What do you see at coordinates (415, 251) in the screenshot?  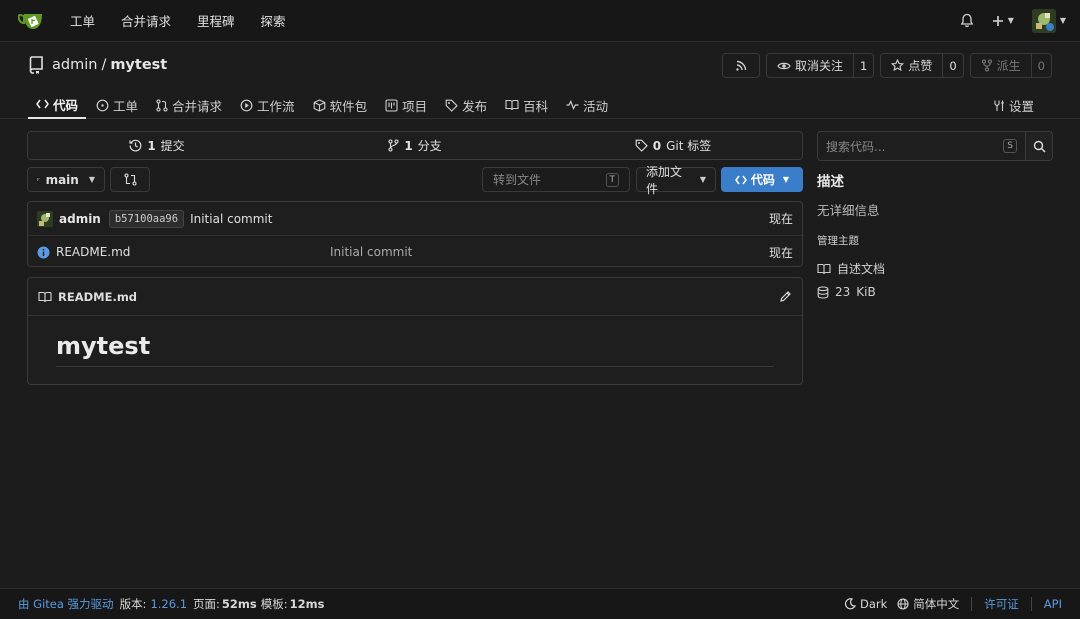 I see `file-row: README.md Initial commit 现在` at bounding box center [415, 251].